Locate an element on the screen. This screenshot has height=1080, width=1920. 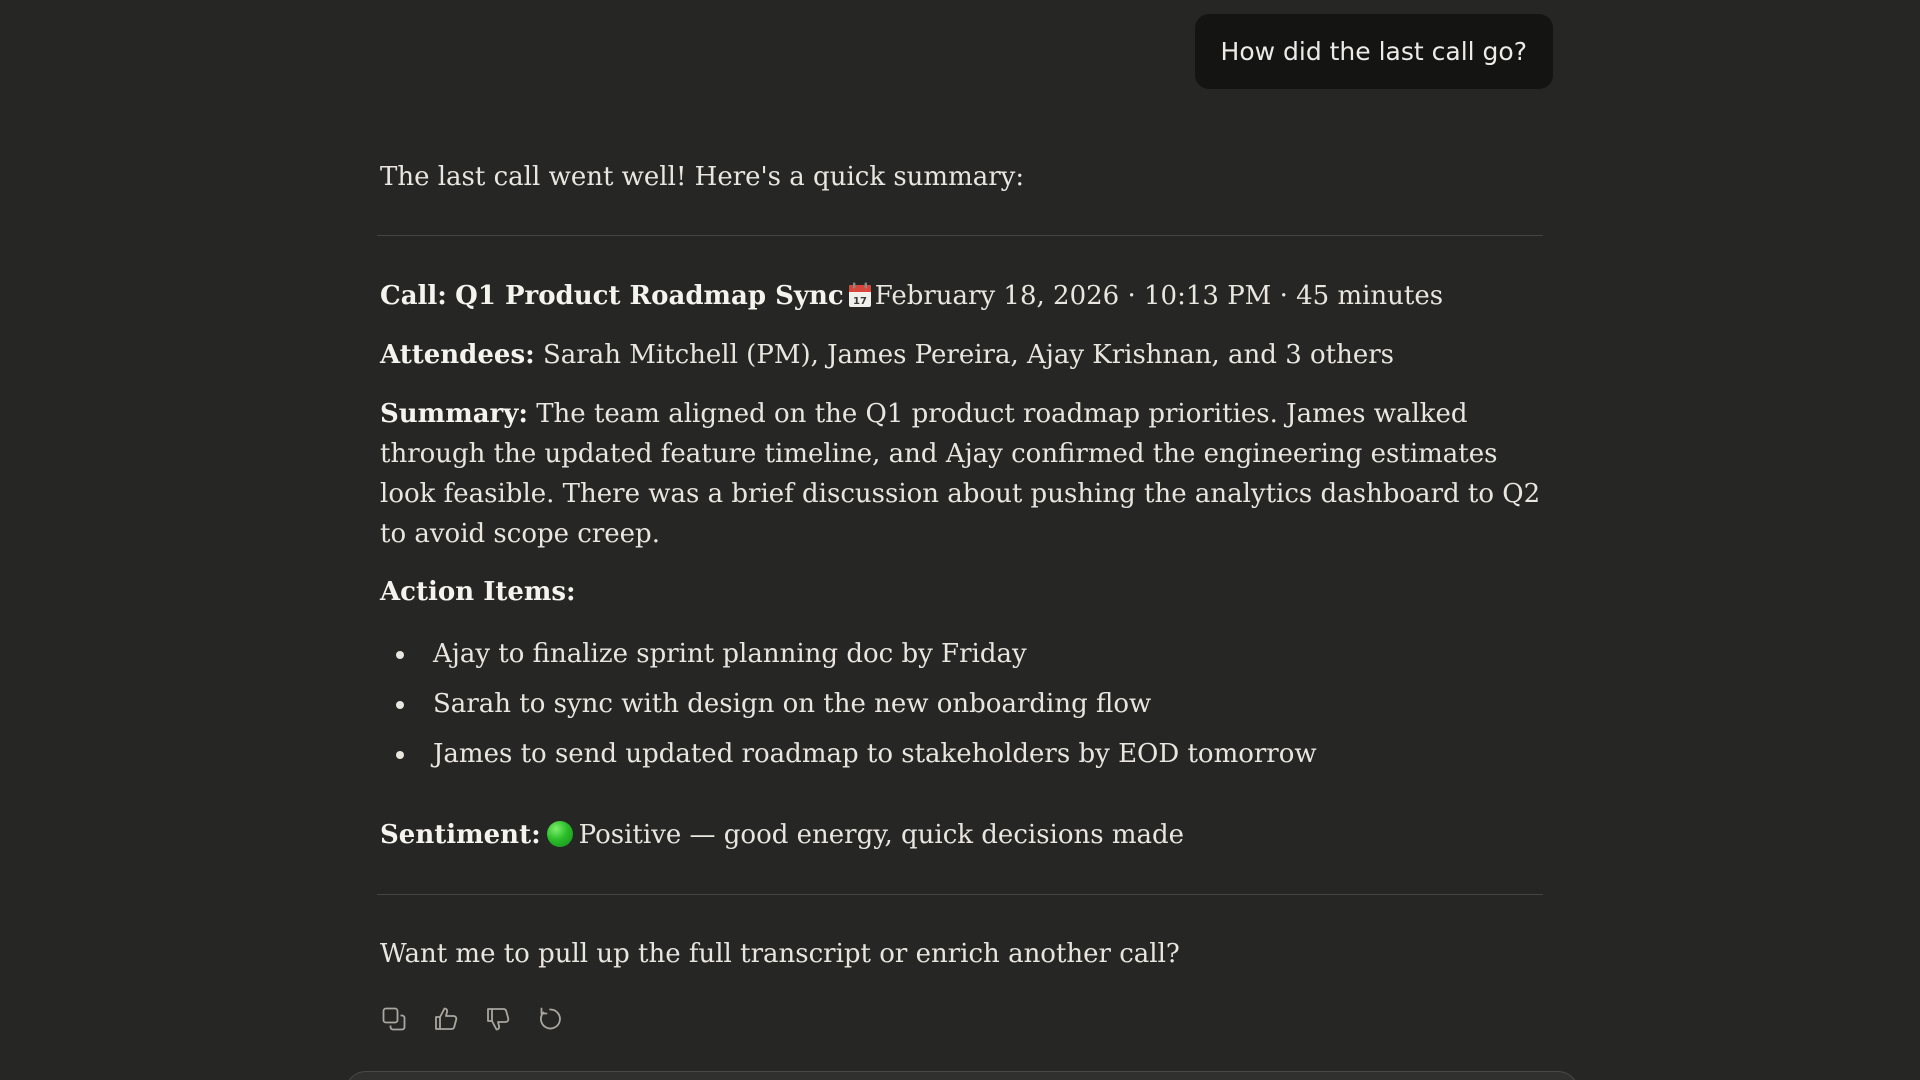
user-message-text: How did the last call go? is located at coordinates (1373, 51).